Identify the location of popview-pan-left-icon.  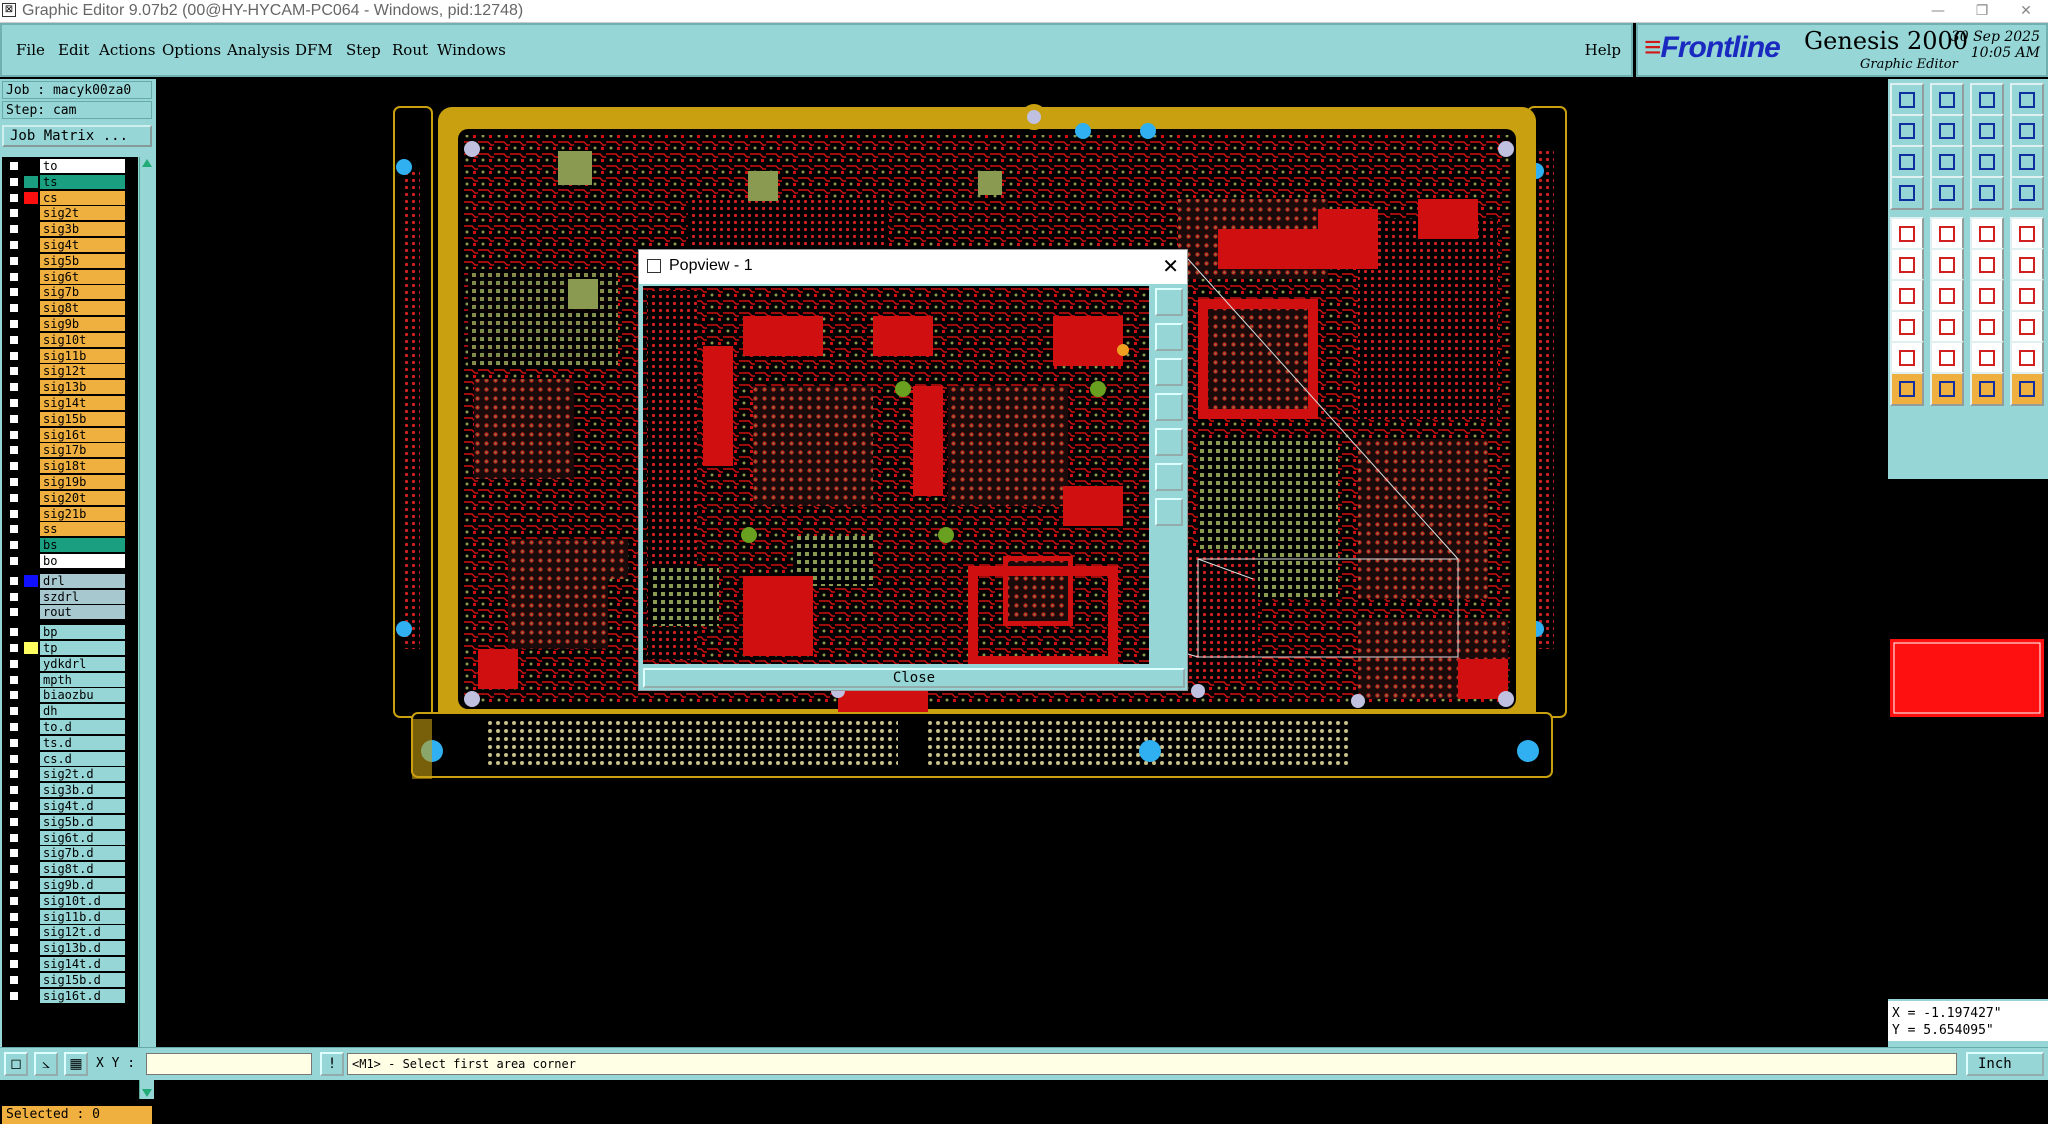
(1169, 407).